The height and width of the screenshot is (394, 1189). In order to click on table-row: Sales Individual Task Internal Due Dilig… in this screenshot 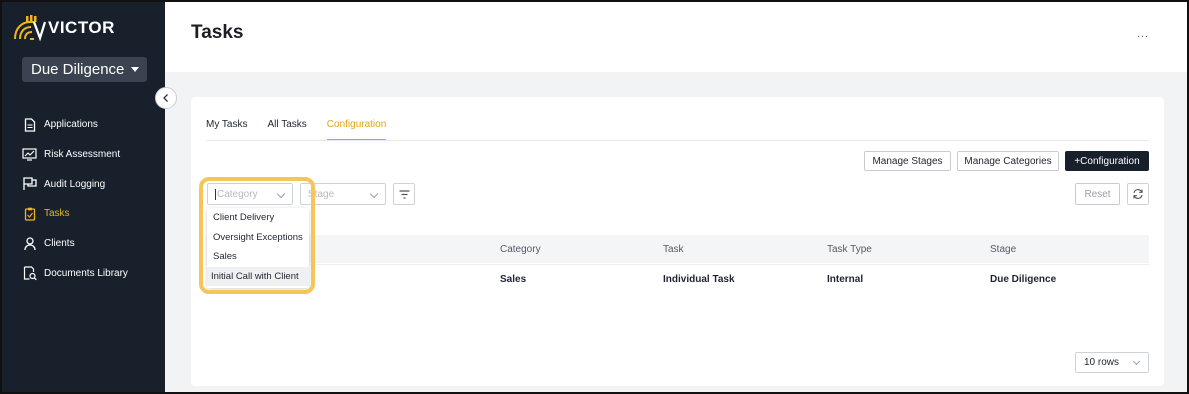, I will do `click(677, 278)`.